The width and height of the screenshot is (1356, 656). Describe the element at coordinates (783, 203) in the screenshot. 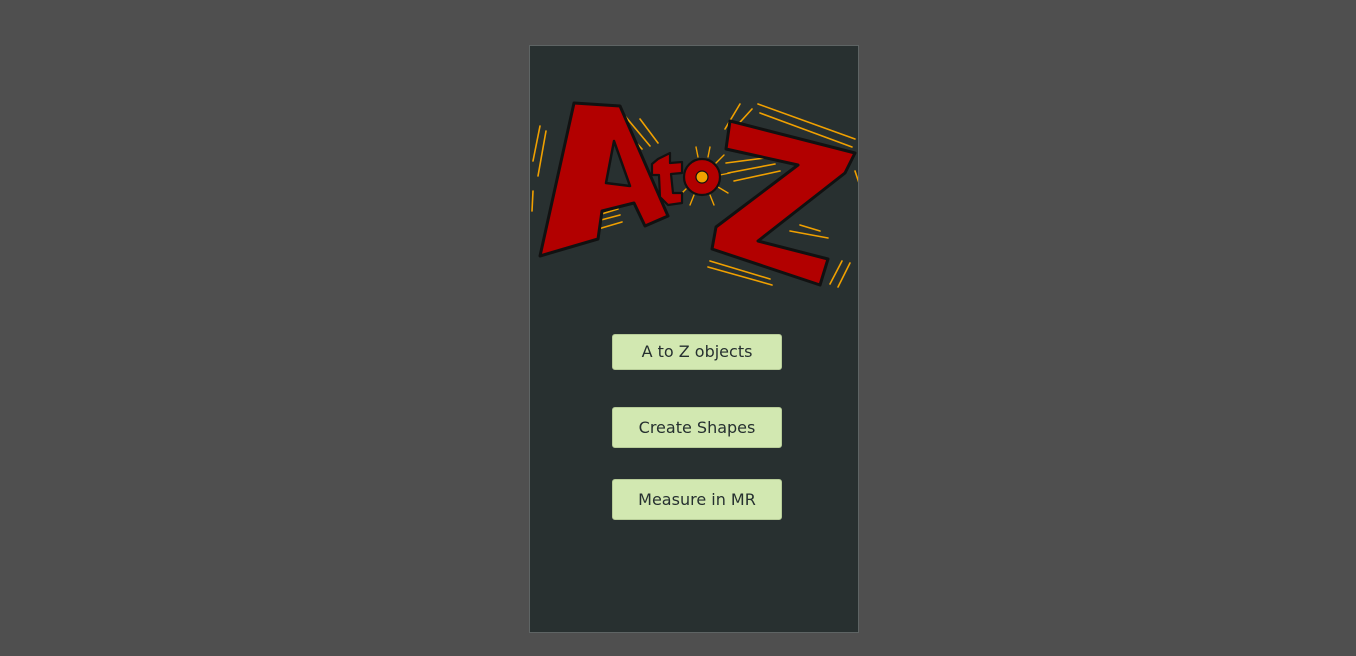

I see `logo-letter-z` at that location.